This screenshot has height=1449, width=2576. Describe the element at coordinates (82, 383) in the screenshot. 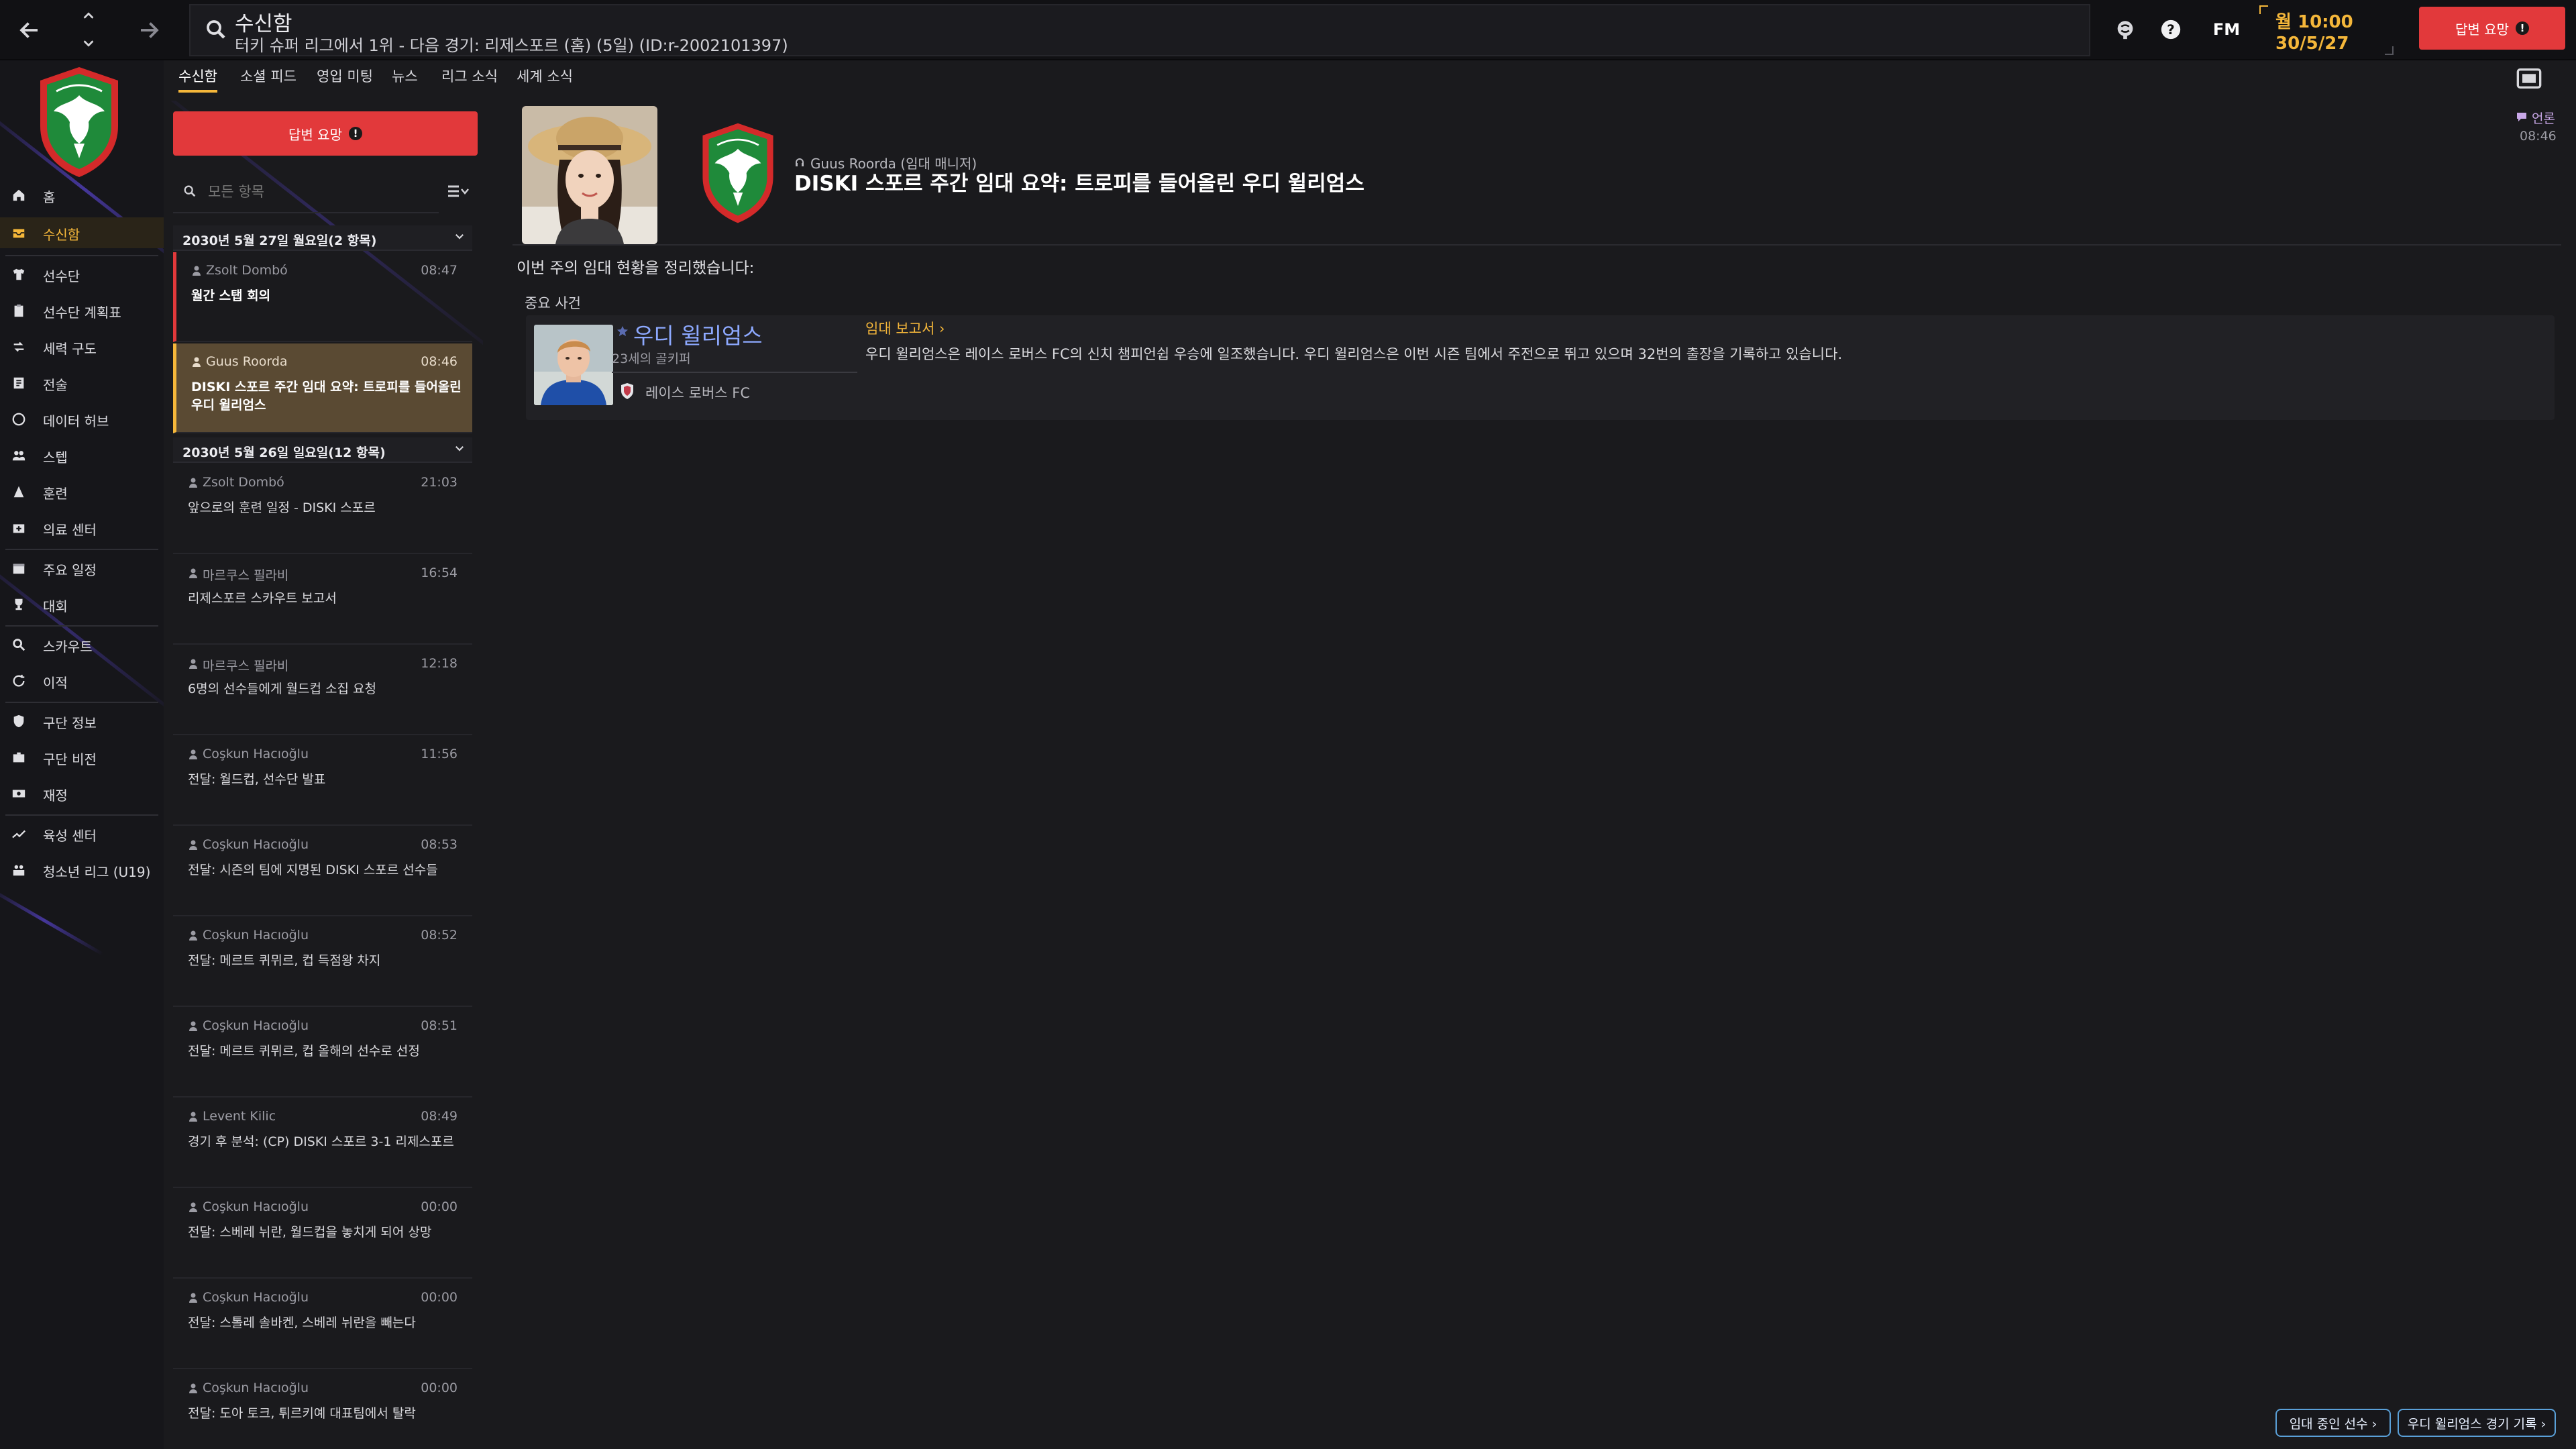

I see `sidebar-item-tactics: 전술` at that location.